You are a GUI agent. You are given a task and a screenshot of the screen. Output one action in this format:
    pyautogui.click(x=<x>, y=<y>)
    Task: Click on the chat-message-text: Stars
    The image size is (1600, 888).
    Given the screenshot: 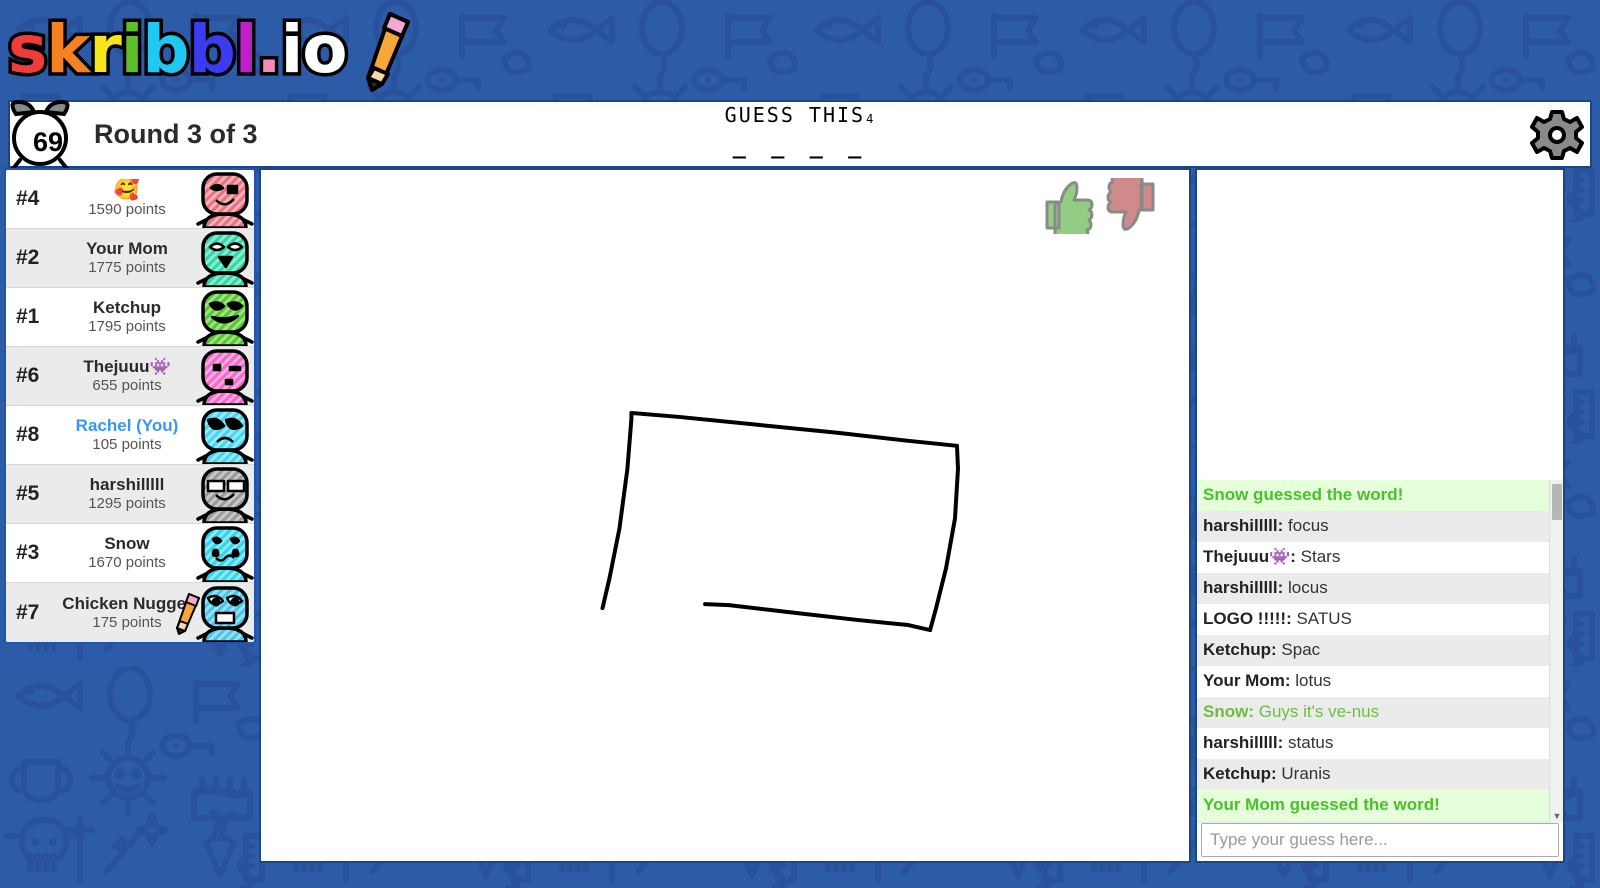 What is the action you would take?
    pyautogui.click(x=1318, y=556)
    